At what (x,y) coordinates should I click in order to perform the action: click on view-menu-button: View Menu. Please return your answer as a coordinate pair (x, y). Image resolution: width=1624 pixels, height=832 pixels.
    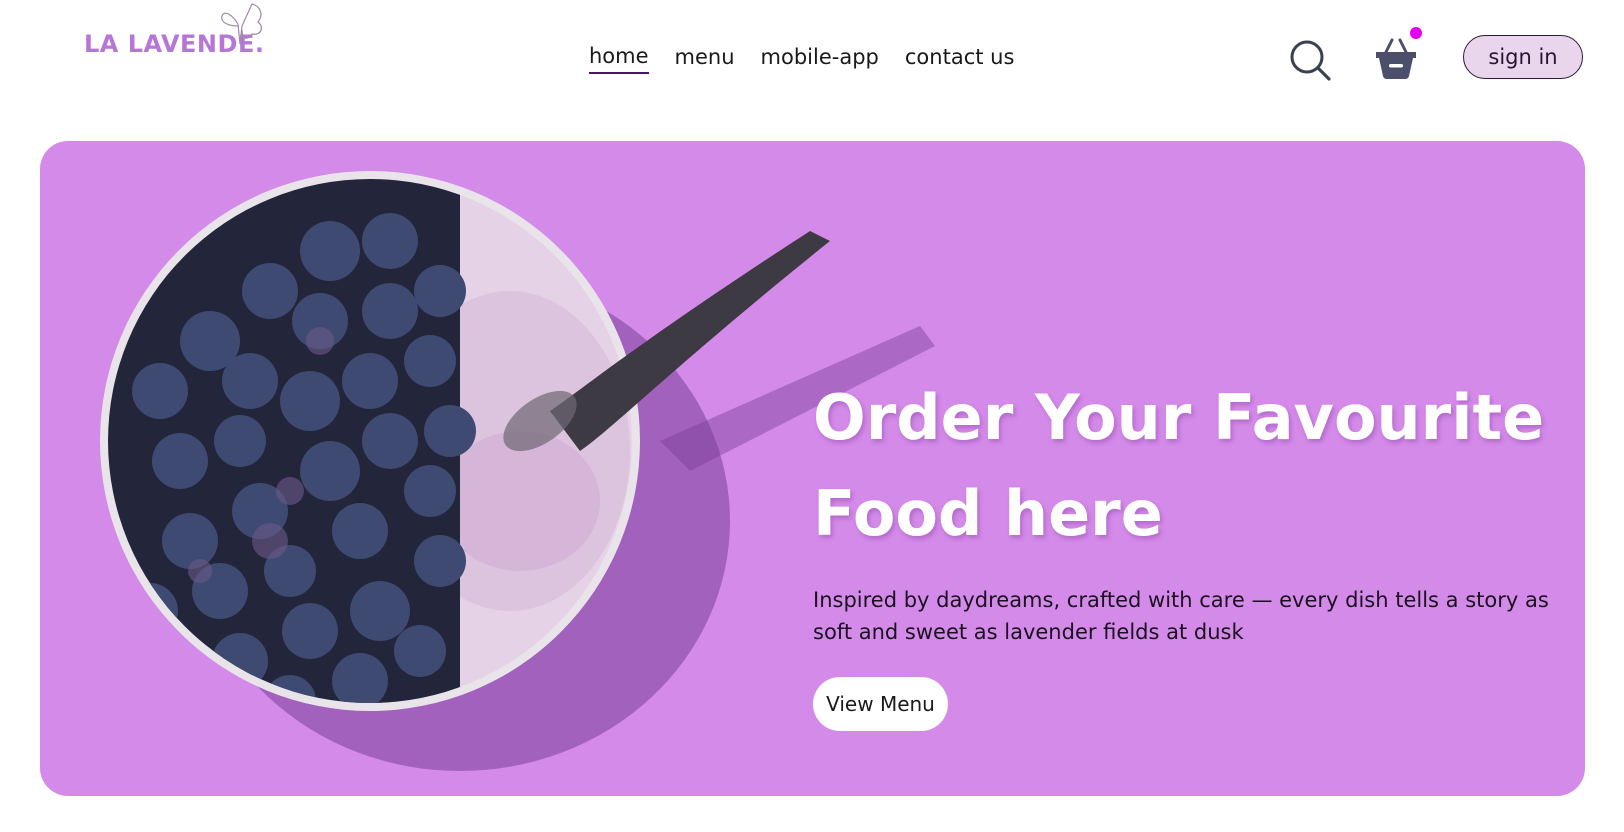
    Looking at the image, I should click on (880, 704).